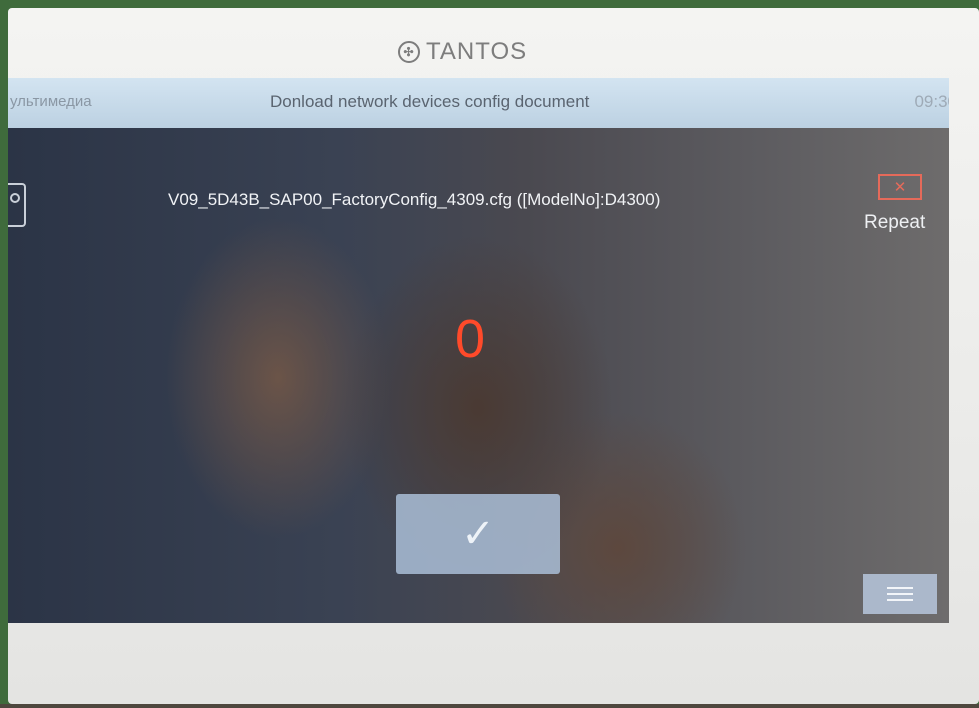 The image size is (979, 708). Describe the element at coordinates (894, 223) in the screenshot. I see `repeat-button-label: Repeat` at that location.